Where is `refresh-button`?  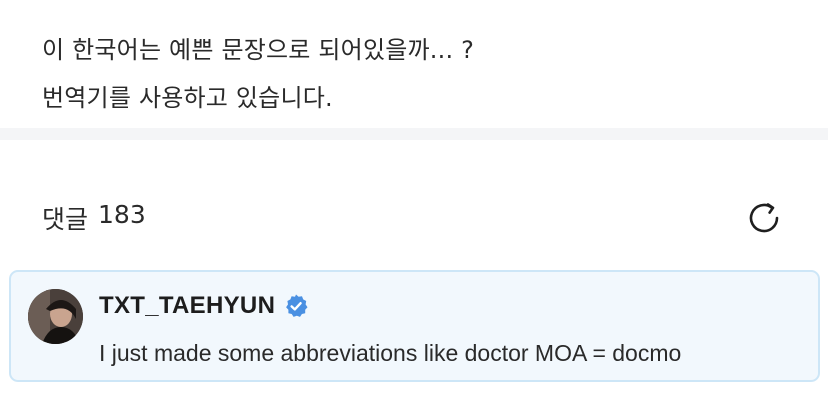 refresh-button is located at coordinates (764, 218).